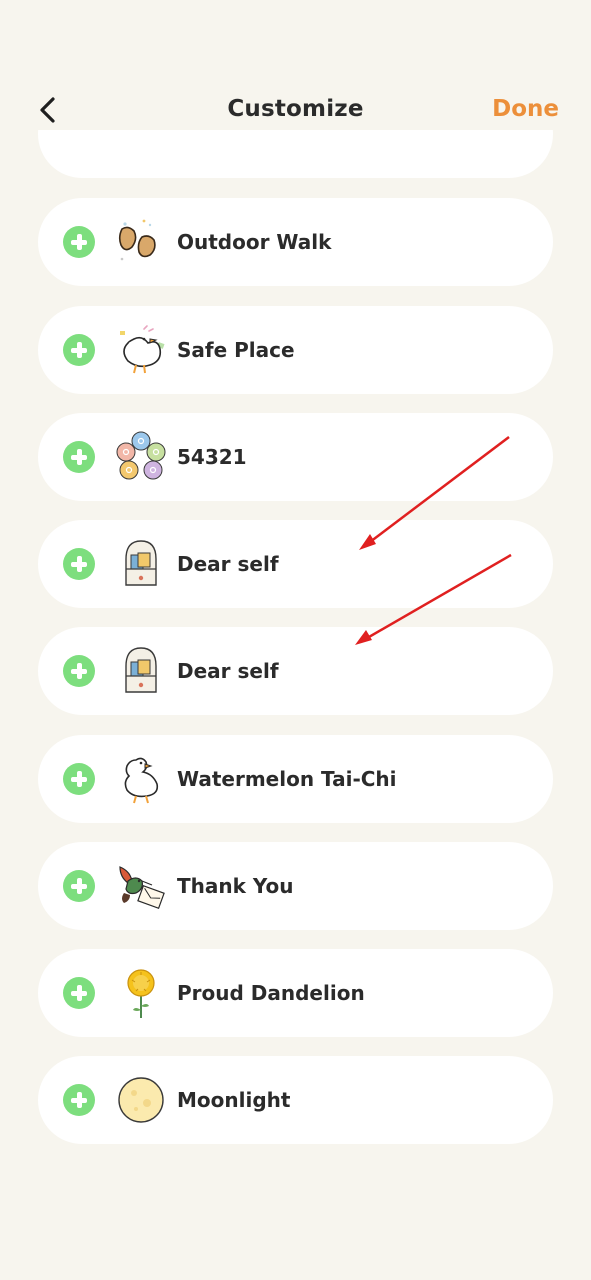 The height and width of the screenshot is (1280, 591). Describe the element at coordinates (271, 993) in the screenshot. I see `item-label: Proud Dandelion` at that location.